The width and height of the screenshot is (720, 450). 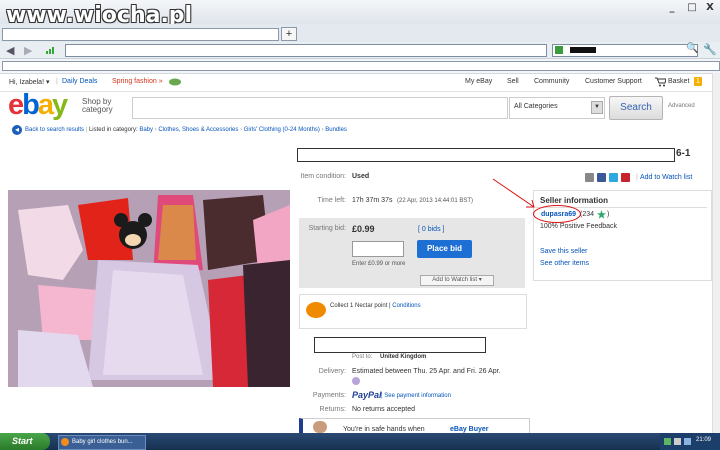 I want to click on category-select-value: All Categories, so click(x=536, y=106).